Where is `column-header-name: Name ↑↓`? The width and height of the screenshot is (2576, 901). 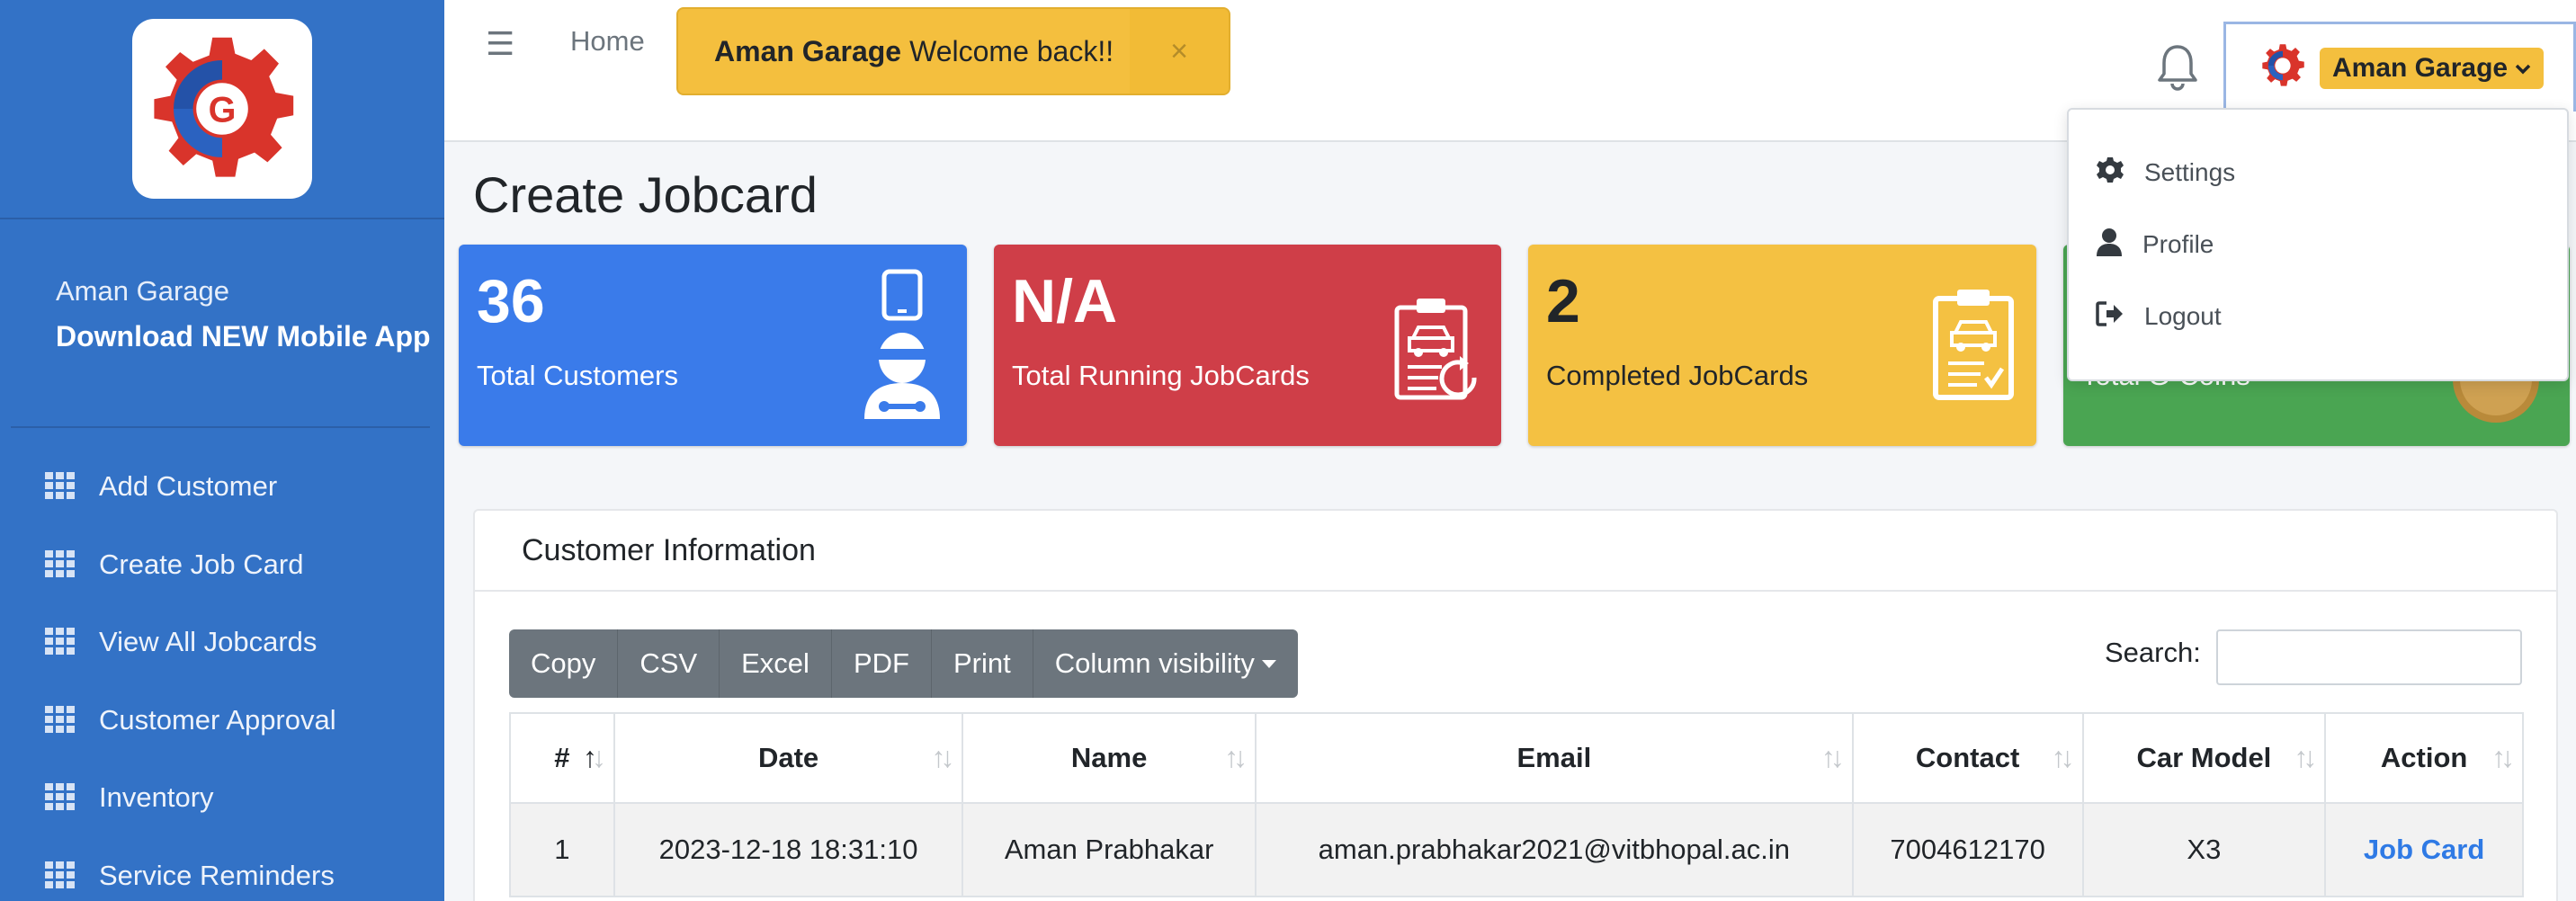 column-header-name: Name ↑↓ is located at coordinates (1109, 758).